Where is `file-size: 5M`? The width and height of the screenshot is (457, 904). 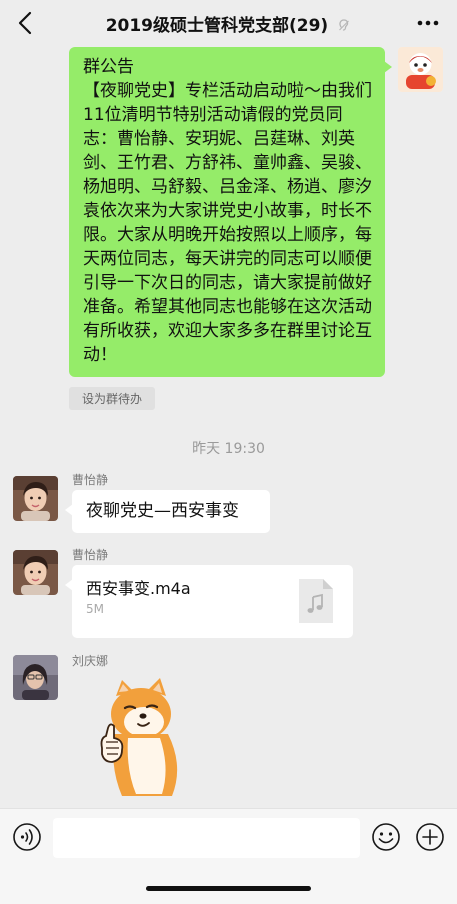
file-size: 5M is located at coordinates (95, 609).